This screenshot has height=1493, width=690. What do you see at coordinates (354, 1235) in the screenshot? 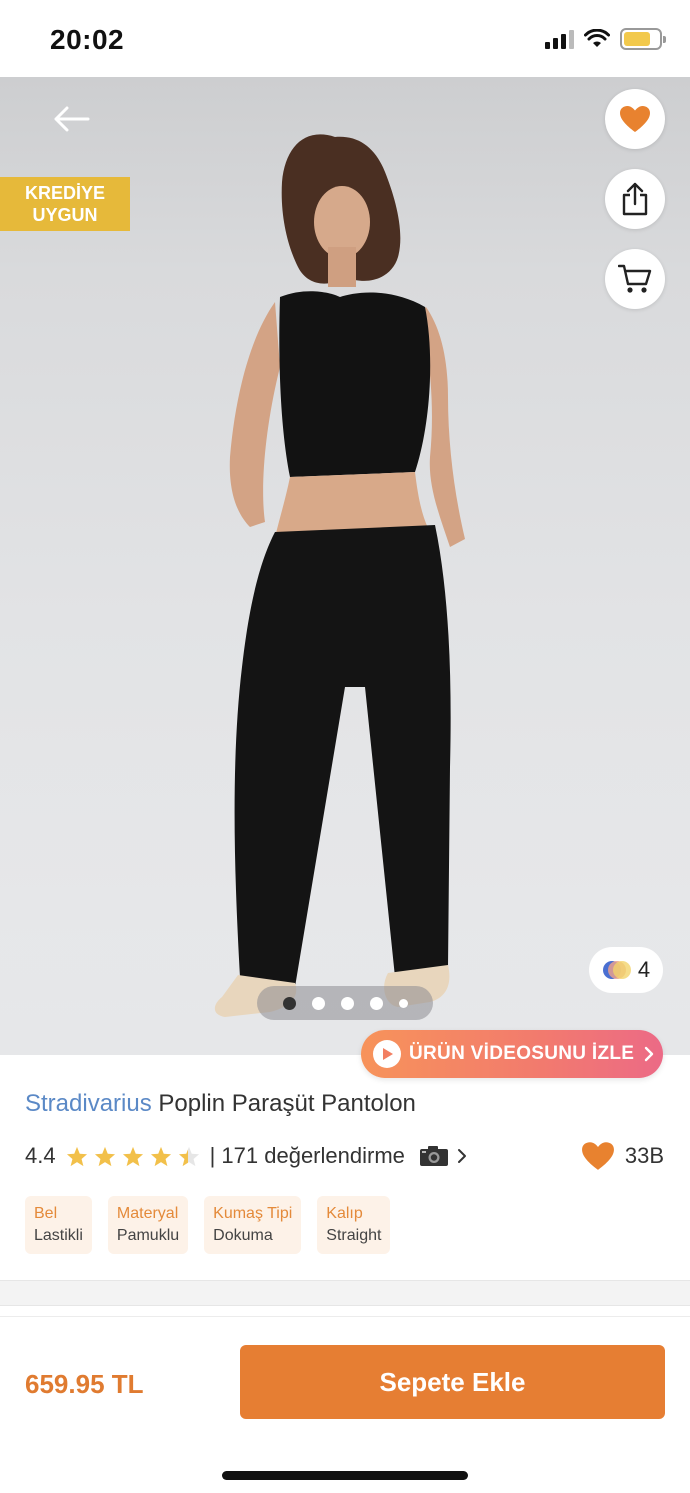
I see `attribute-value: Straight` at bounding box center [354, 1235].